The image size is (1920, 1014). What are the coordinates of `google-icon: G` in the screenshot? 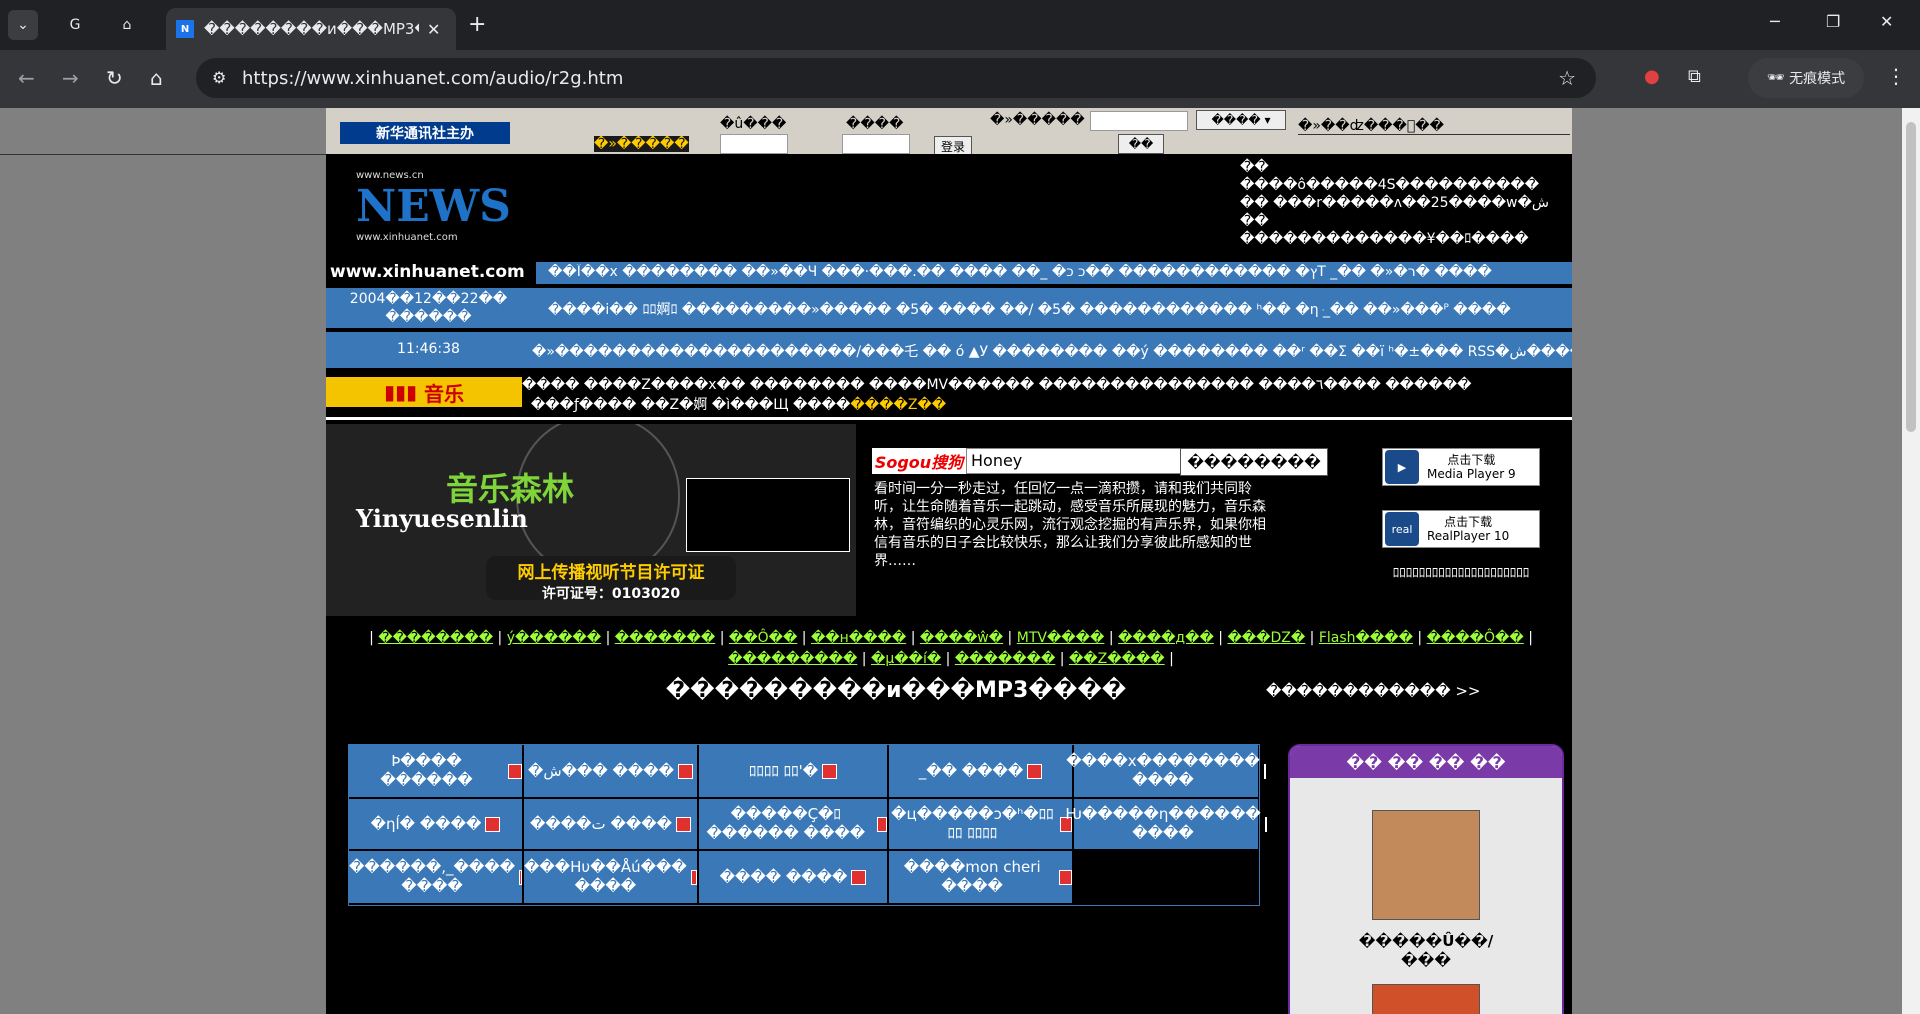 It's located at (75, 25).